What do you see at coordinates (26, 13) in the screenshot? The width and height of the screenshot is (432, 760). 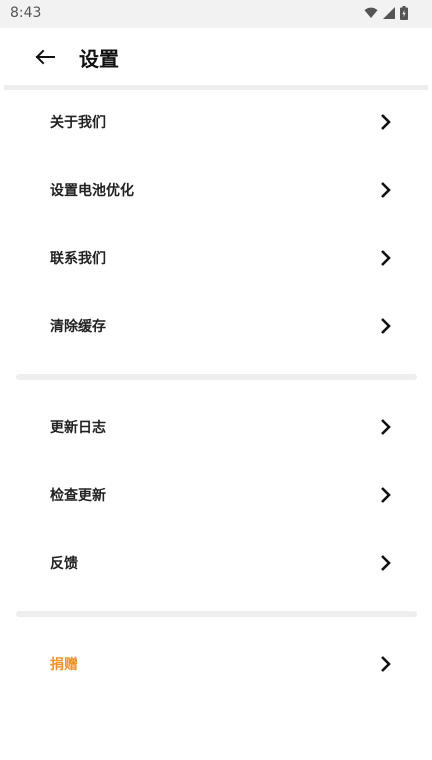 I see `status-time: 8:43` at bounding box center [26, 13].